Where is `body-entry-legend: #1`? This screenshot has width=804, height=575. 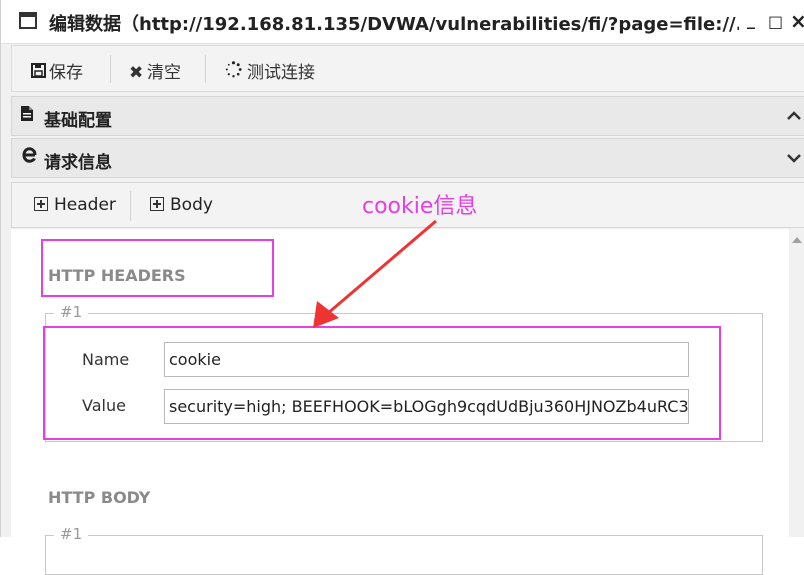
body-entry-legend: #1 is located at coordinates (71, 534).